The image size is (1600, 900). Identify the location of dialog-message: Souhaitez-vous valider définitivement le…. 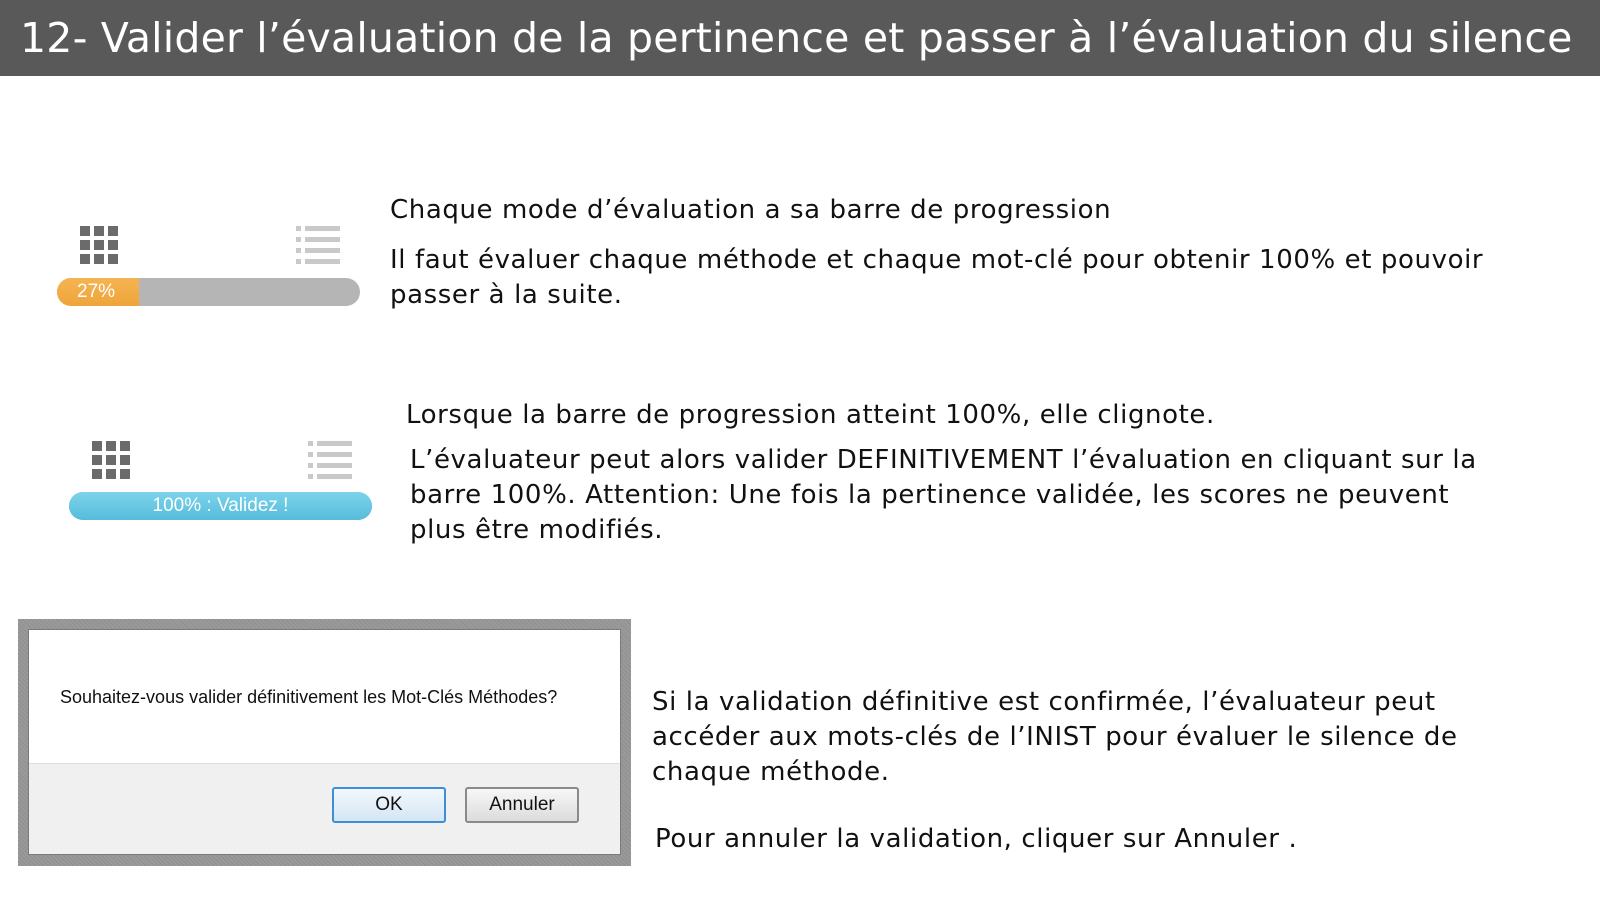
(309, 697).